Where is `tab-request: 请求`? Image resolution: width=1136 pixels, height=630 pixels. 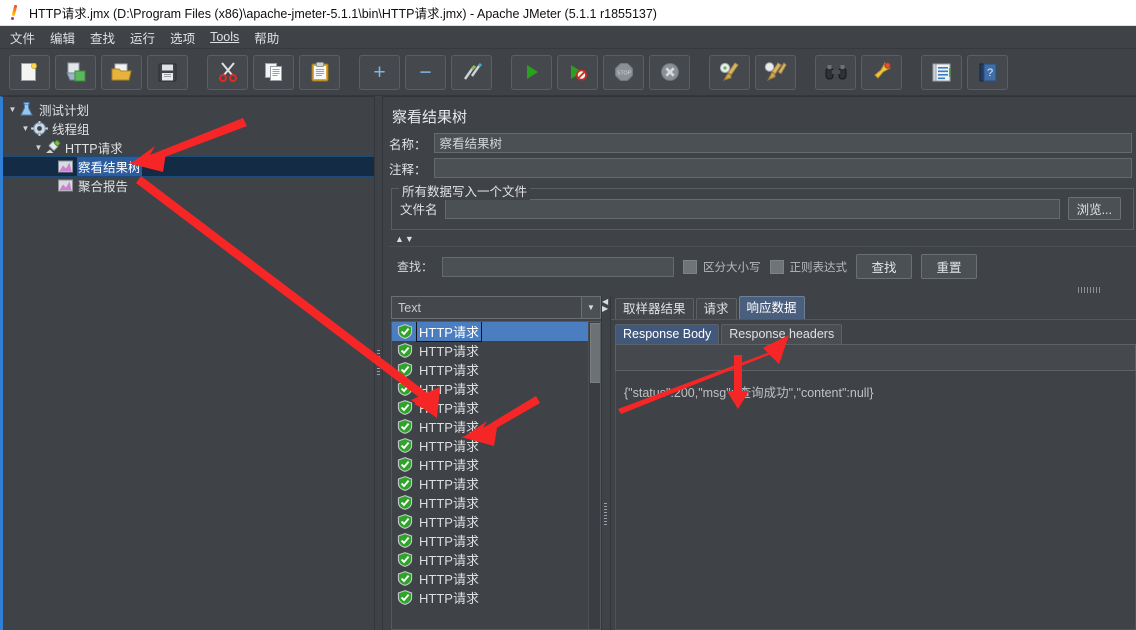 tab-request: 请求 is located at coordinates (716, 308).